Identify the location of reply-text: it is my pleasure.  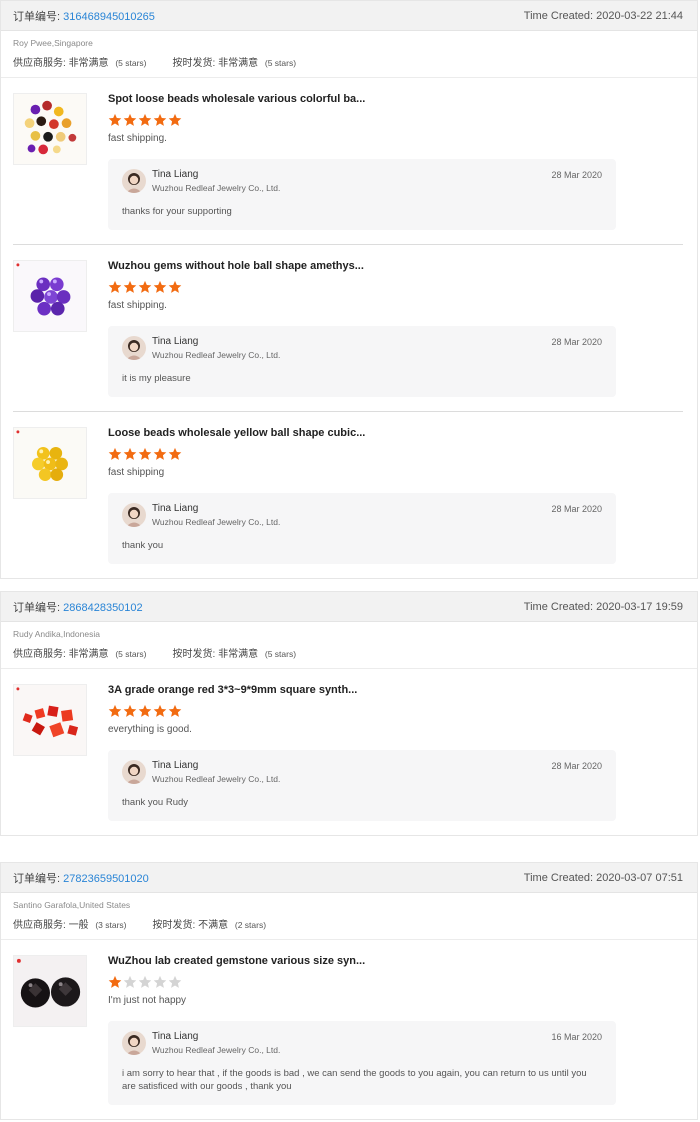
(156, 378).